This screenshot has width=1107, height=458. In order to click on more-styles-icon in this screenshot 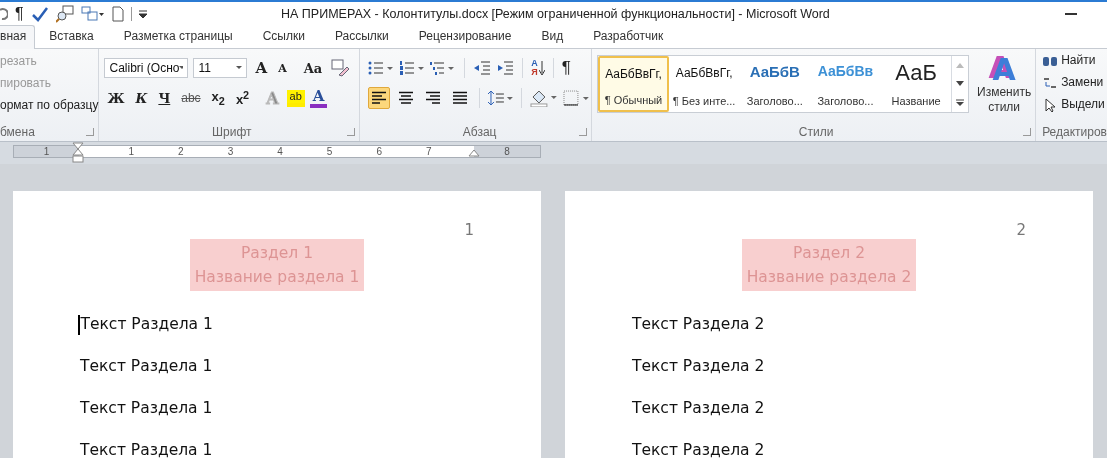, I will do `click(960, 102)`.